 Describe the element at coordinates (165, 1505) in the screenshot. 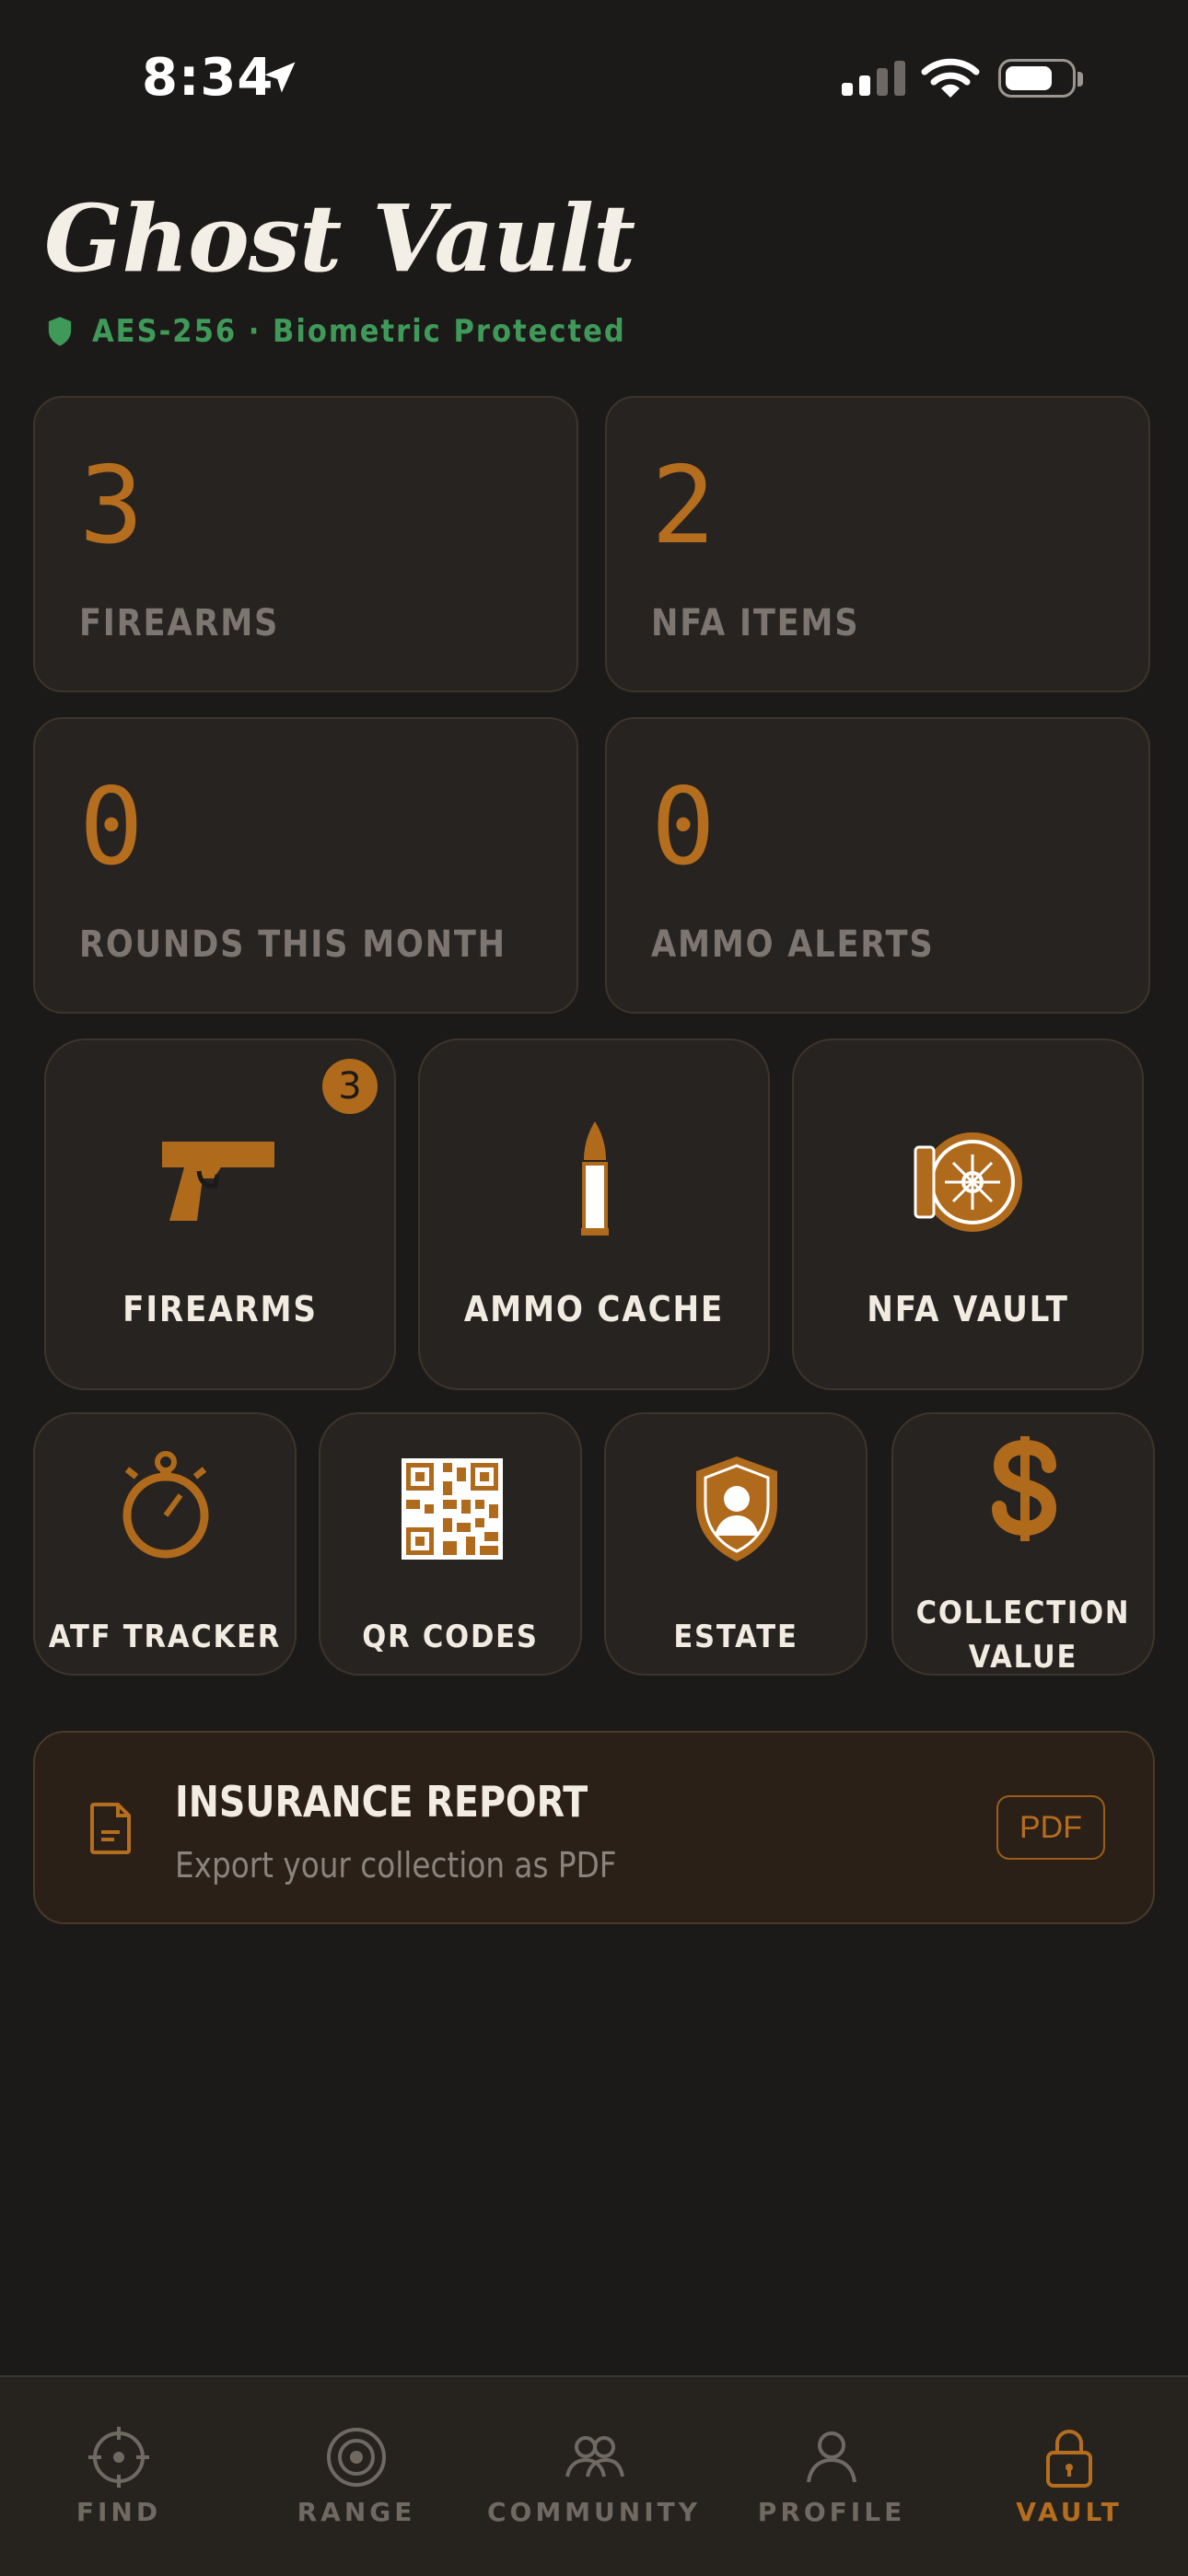

I see `stopwatch-icon` at that location.